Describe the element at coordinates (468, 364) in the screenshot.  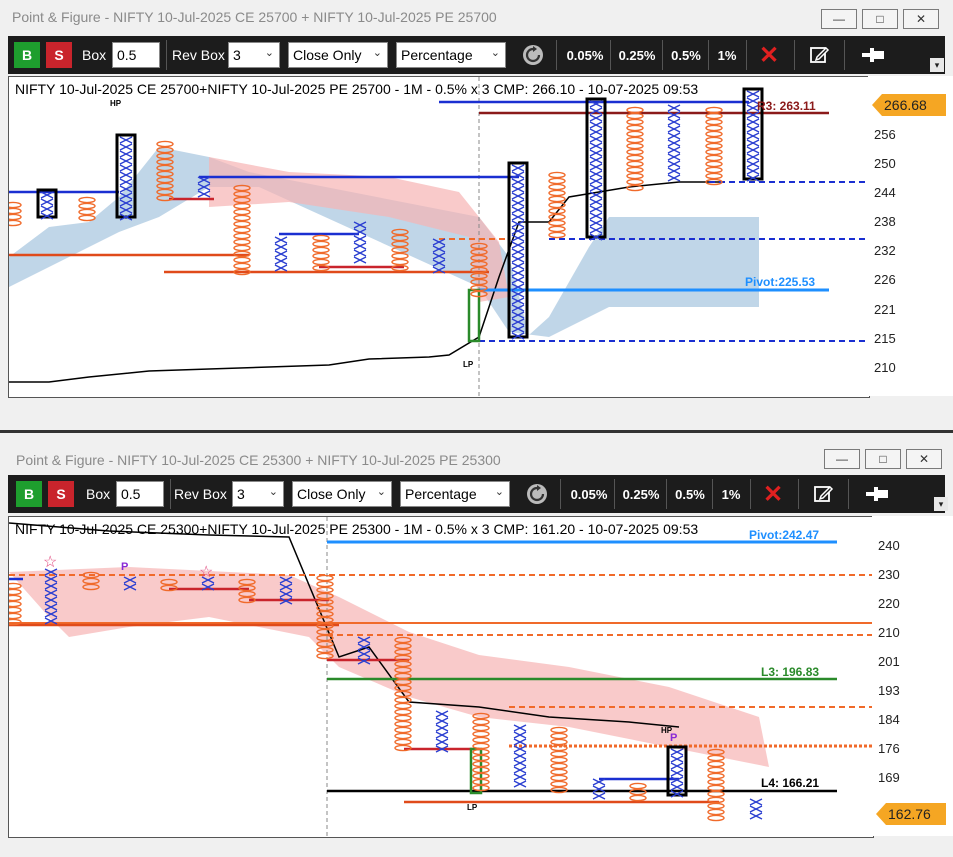
I see `lp-marker: LP` at that location.